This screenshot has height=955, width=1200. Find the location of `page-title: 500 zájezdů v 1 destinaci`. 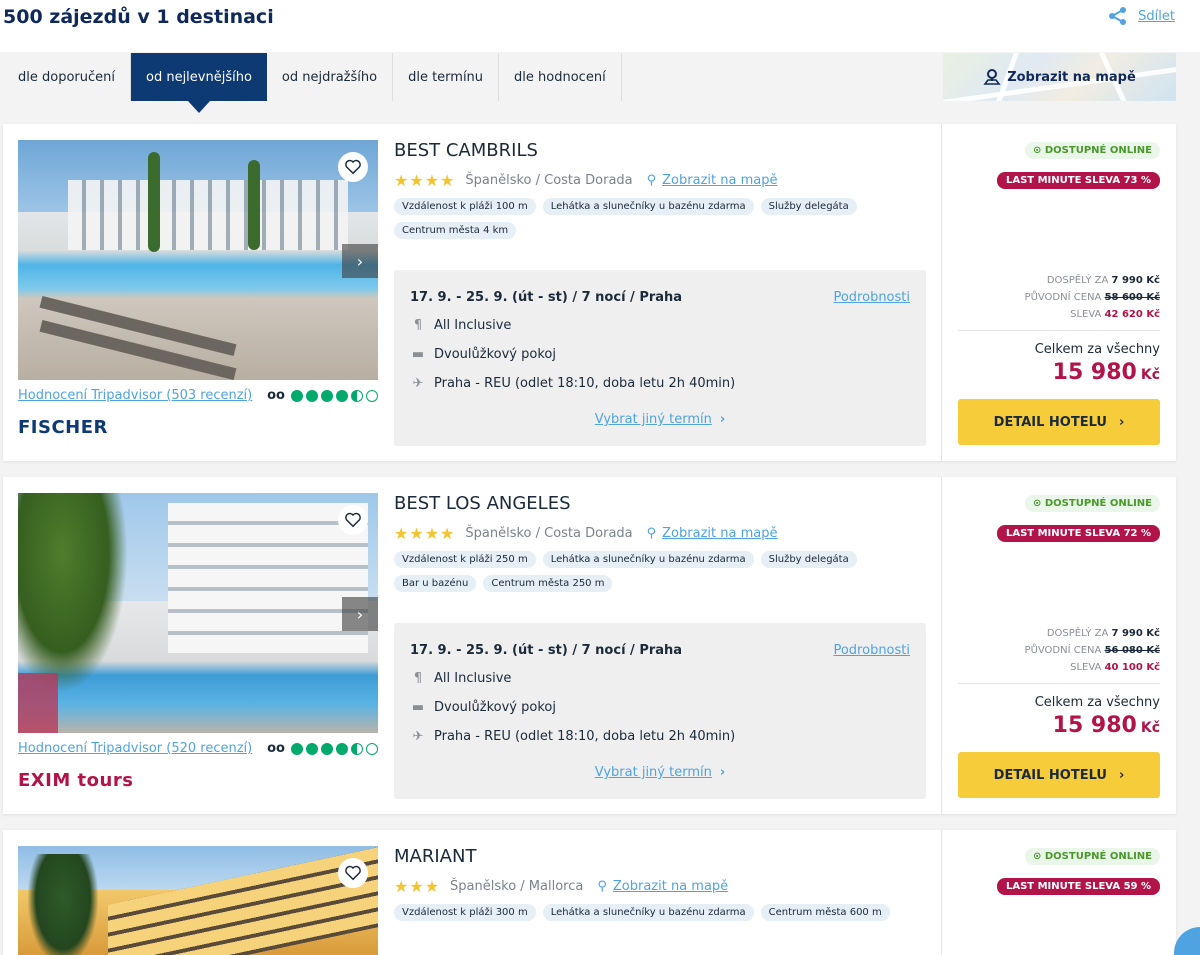

page-title: 500 zájezdů v 1 destinaci is located at coordinates (138, 17).